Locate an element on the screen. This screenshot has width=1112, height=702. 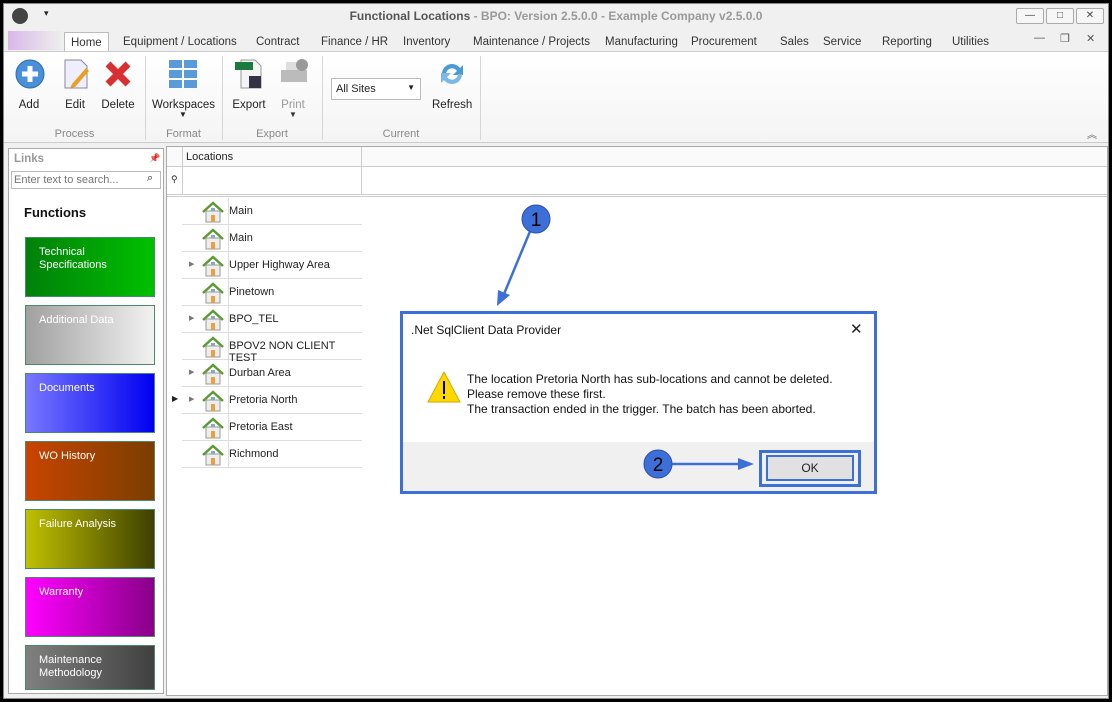
annotation-overlay: 1 2 is located at coordinates (625, 341).